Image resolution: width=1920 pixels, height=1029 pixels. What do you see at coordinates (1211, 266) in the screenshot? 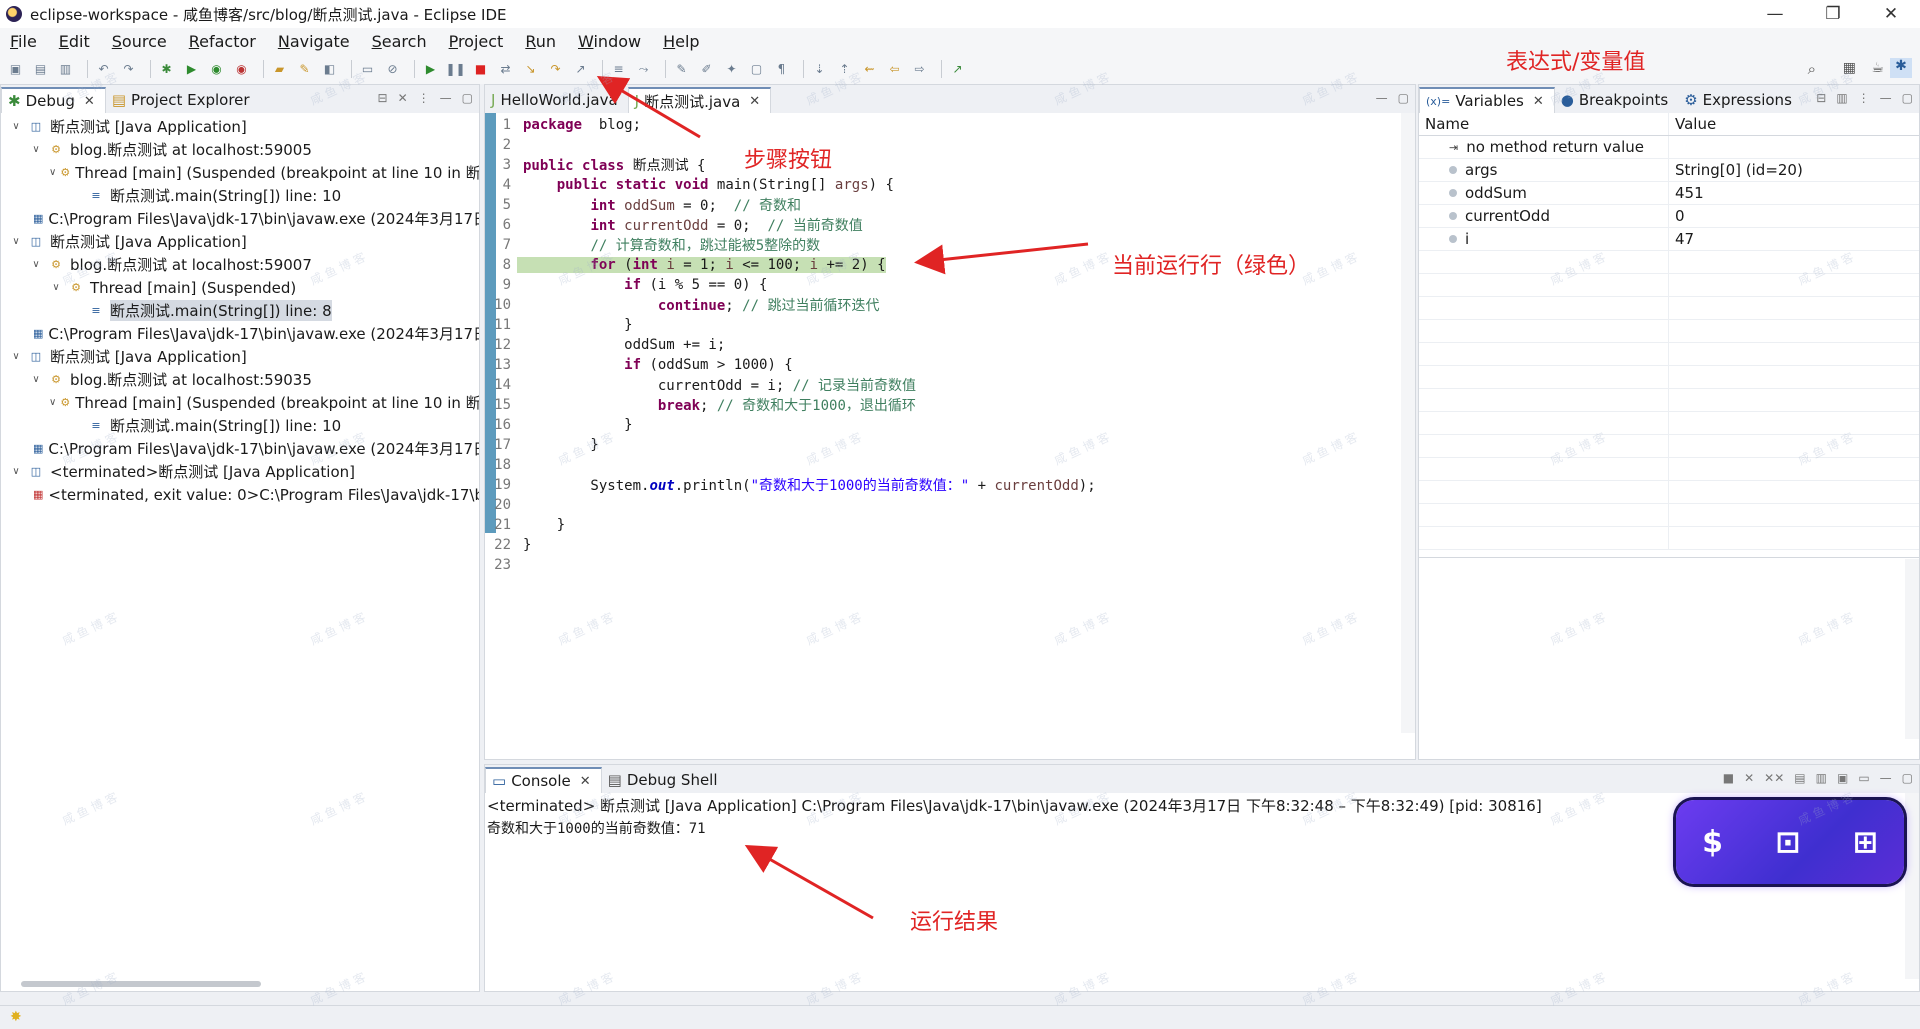
I see `current-line-annotation: 当前运行行（绿色）` at bounding box center [1211, 266].